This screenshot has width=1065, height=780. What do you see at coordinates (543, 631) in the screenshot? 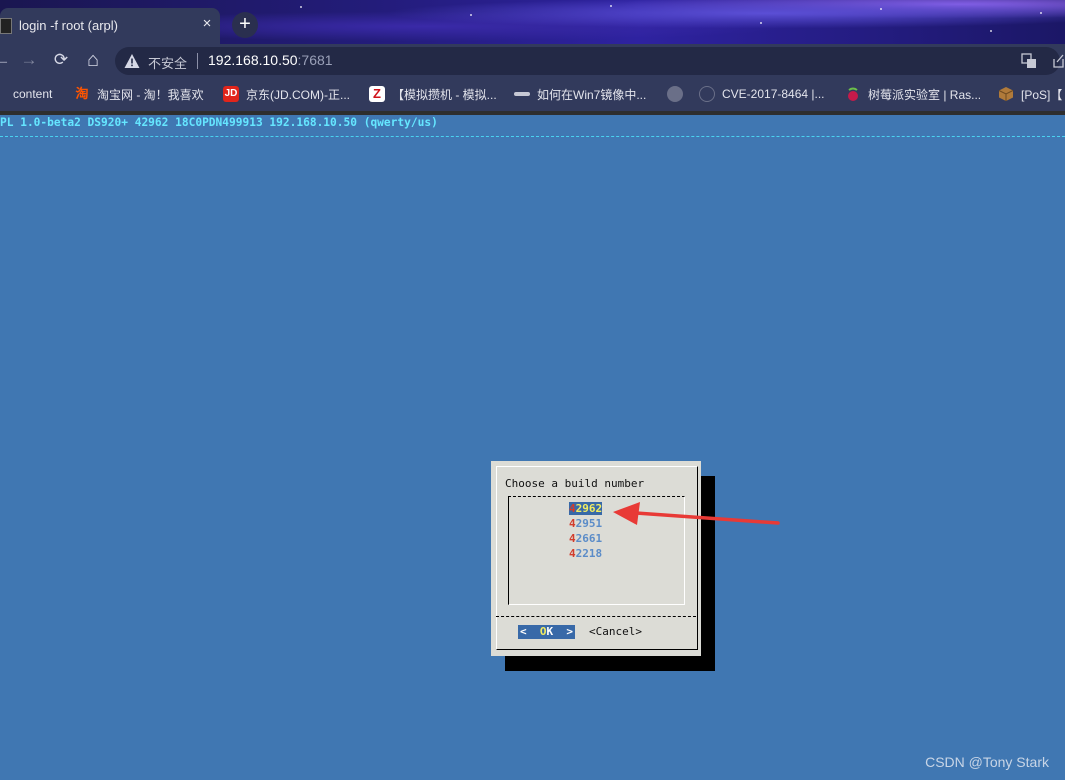
I see `ok-hotkey: O` at bounding box center [543, 631].